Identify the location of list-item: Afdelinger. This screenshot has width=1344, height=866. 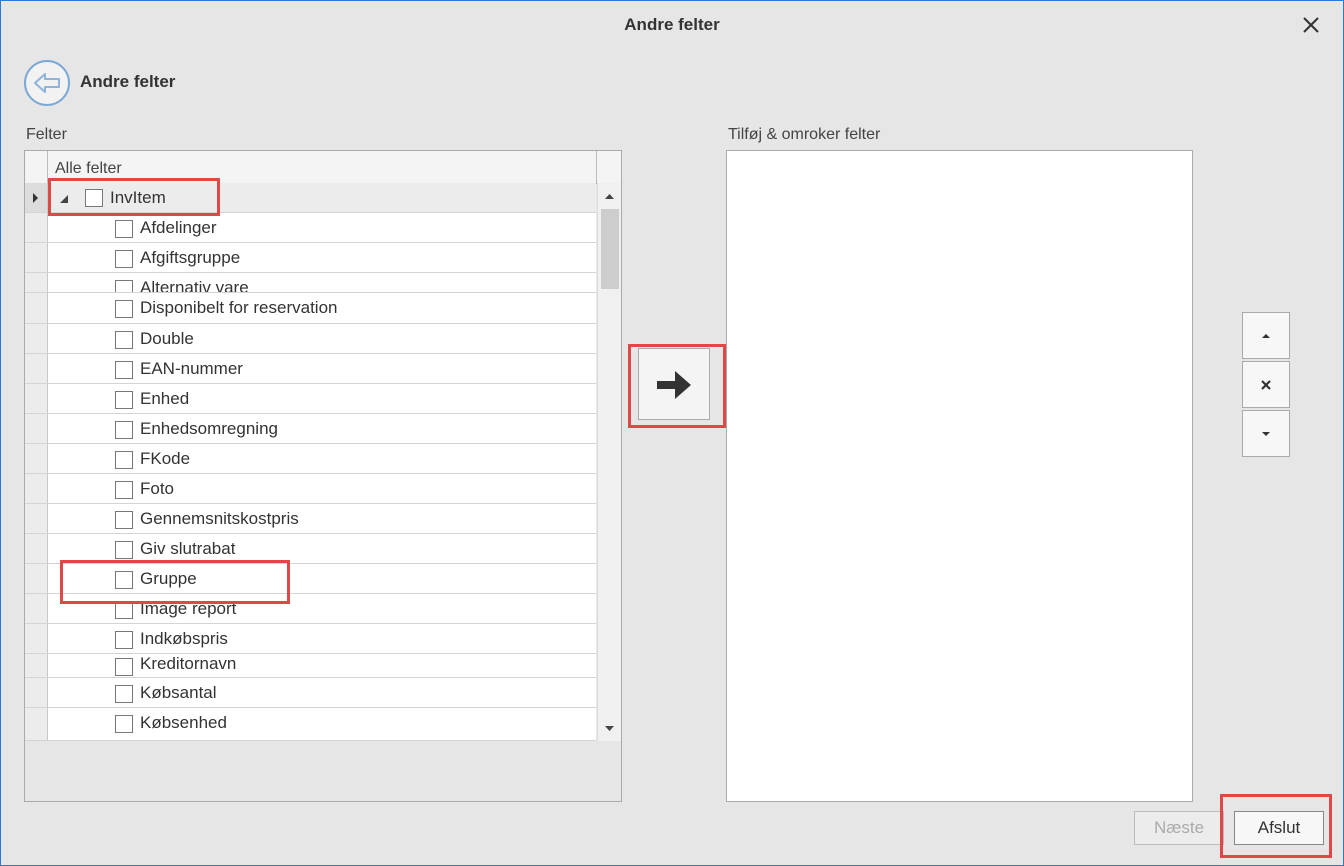
(310, 228).